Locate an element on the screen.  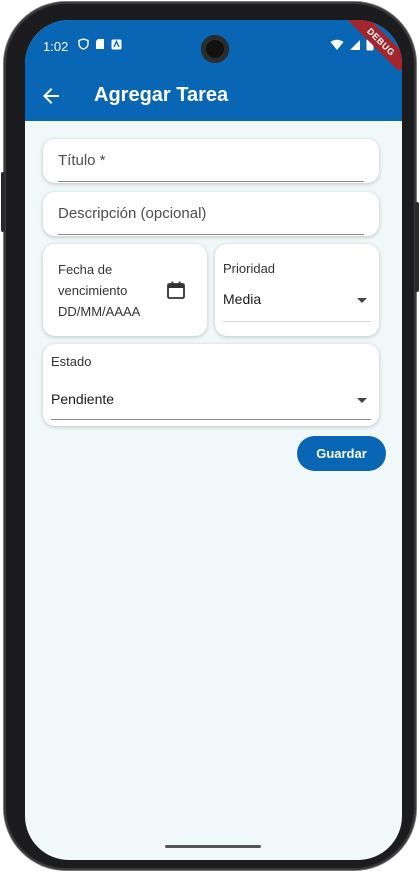
status-dropdown-arrow-icon is located at coordinates (362, 400).